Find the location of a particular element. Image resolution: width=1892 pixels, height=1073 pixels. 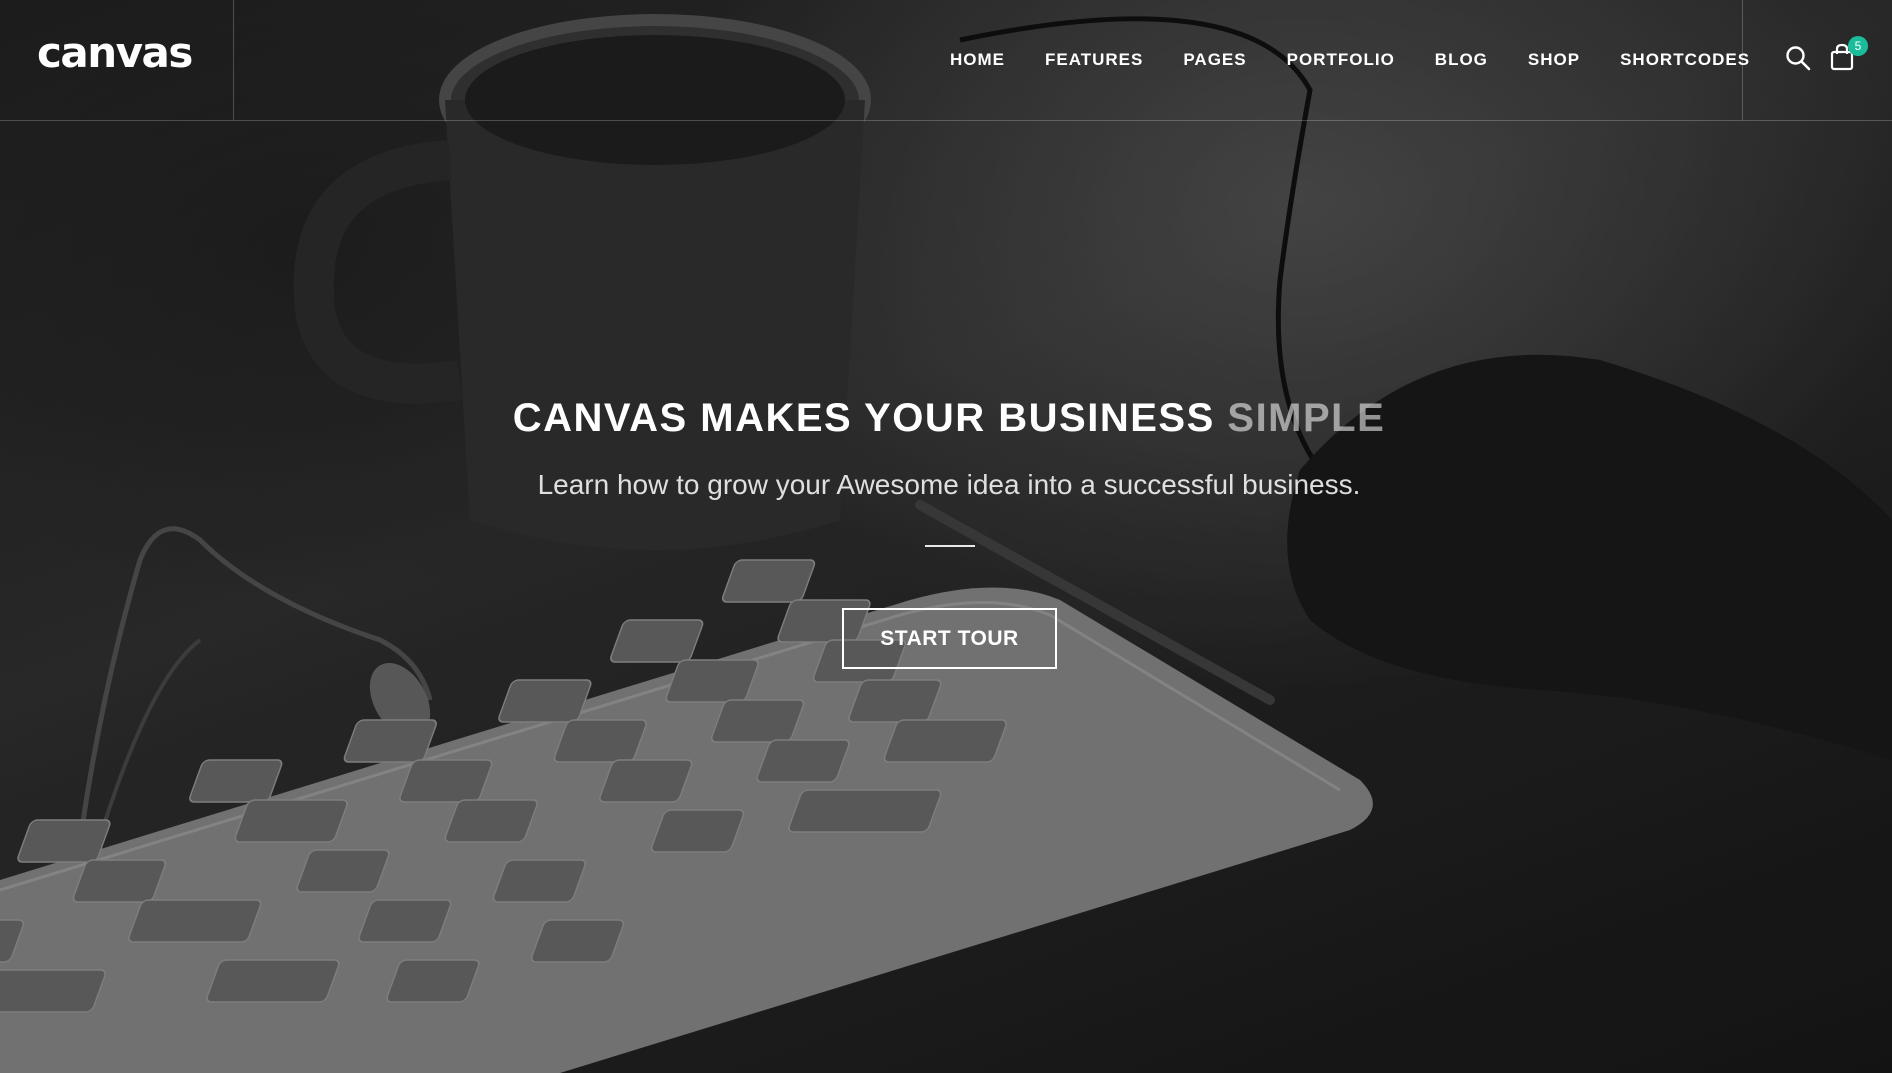

cart-count-badge: 5 is located at coordinates (1858, 46).